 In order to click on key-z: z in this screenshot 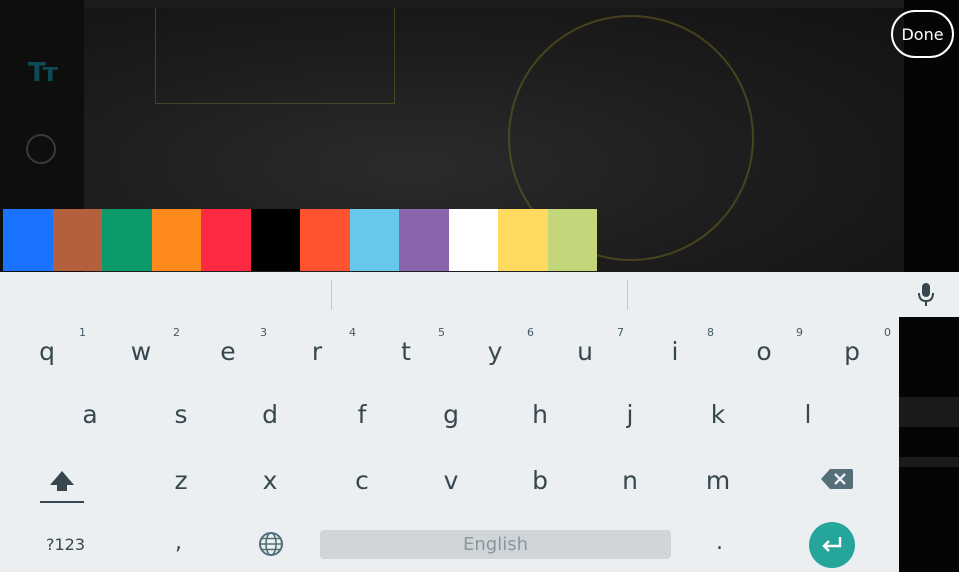, I will do `click(181, 480)`.